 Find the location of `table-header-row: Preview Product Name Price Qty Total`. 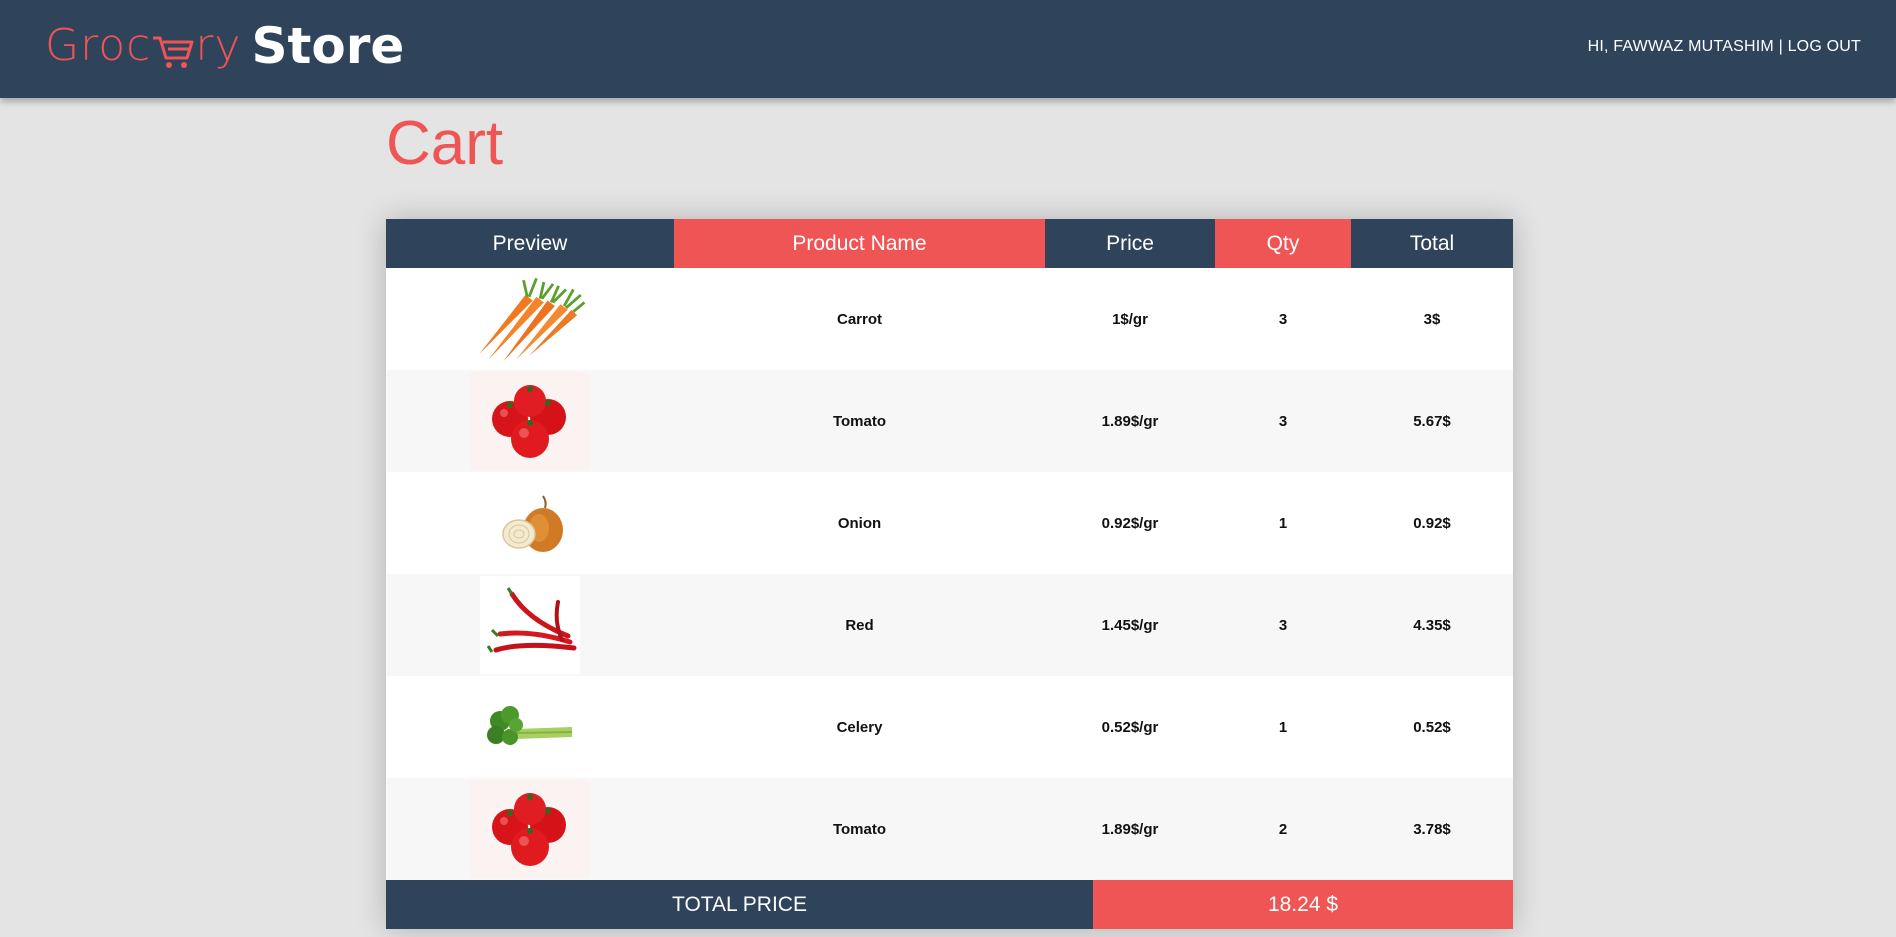

table-header-row: Preview Product Name Price Qty Total is located at coordinates (949, 243).